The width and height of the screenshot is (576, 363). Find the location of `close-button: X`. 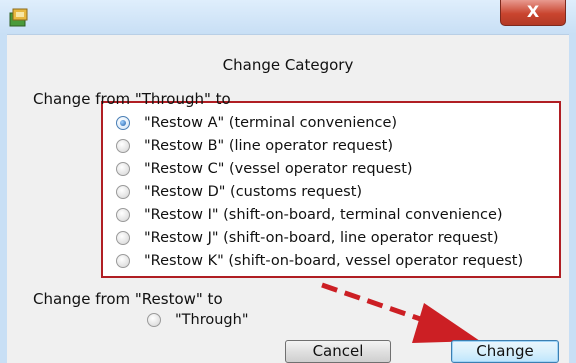

close-button: X is located at coordinates (533, 13).